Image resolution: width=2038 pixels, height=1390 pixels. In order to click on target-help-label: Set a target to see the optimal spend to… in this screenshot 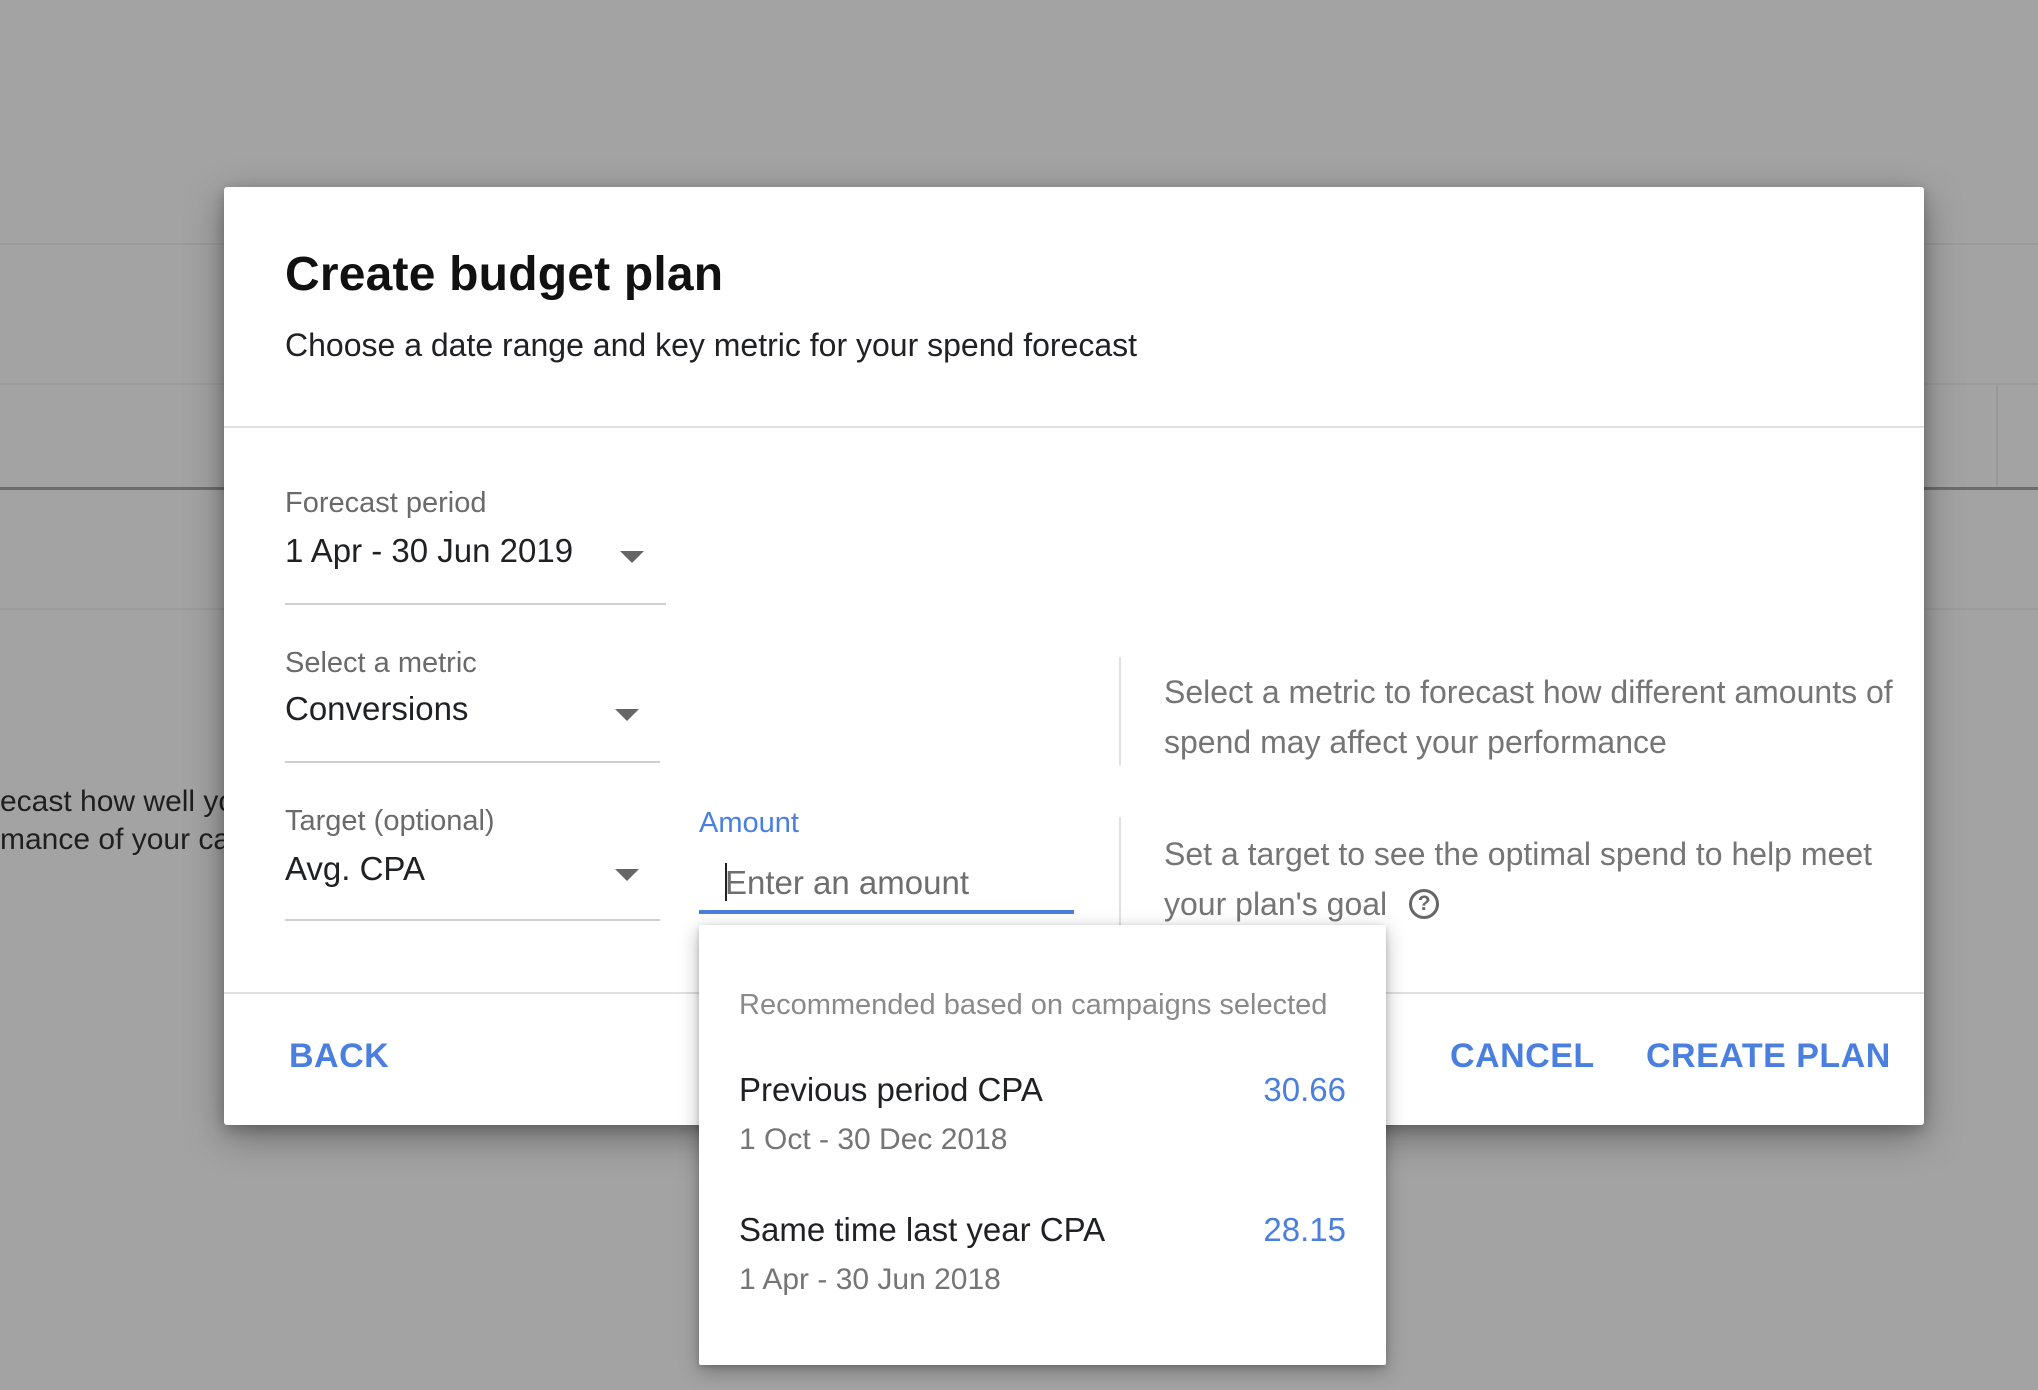, I will do `click(1518, 879)`.